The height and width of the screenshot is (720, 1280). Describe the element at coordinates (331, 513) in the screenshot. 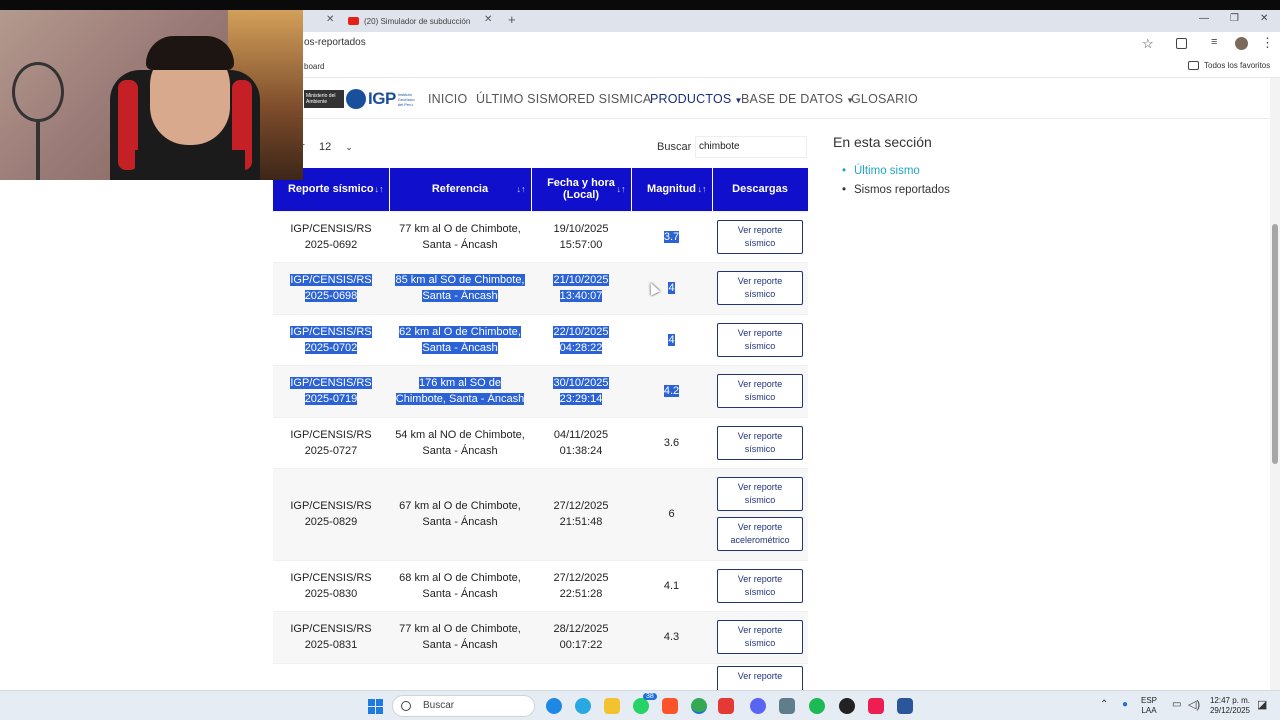

I see `report-cell: IGP/CENSIS/RS 2025-0829` at that location.